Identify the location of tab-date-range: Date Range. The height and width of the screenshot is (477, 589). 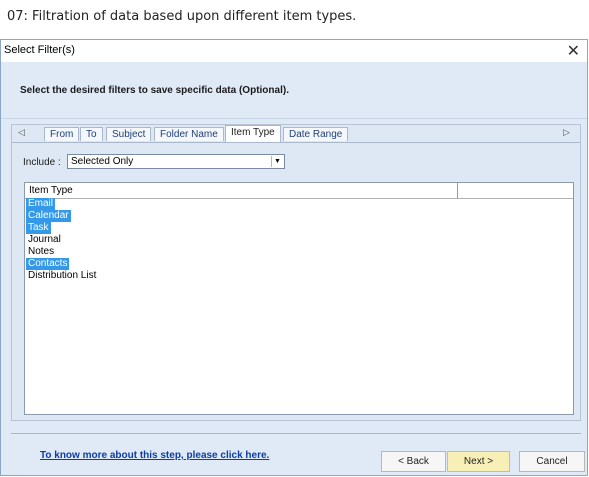
(316, 134).